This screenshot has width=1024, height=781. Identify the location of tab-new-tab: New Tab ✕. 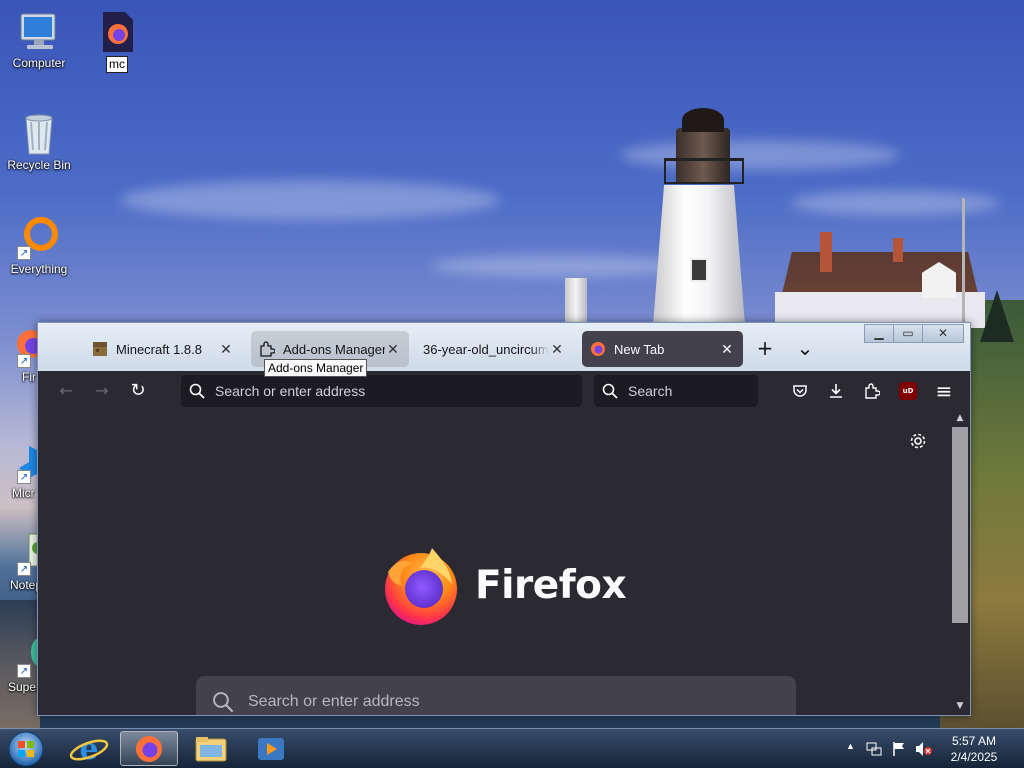
(662, 349).